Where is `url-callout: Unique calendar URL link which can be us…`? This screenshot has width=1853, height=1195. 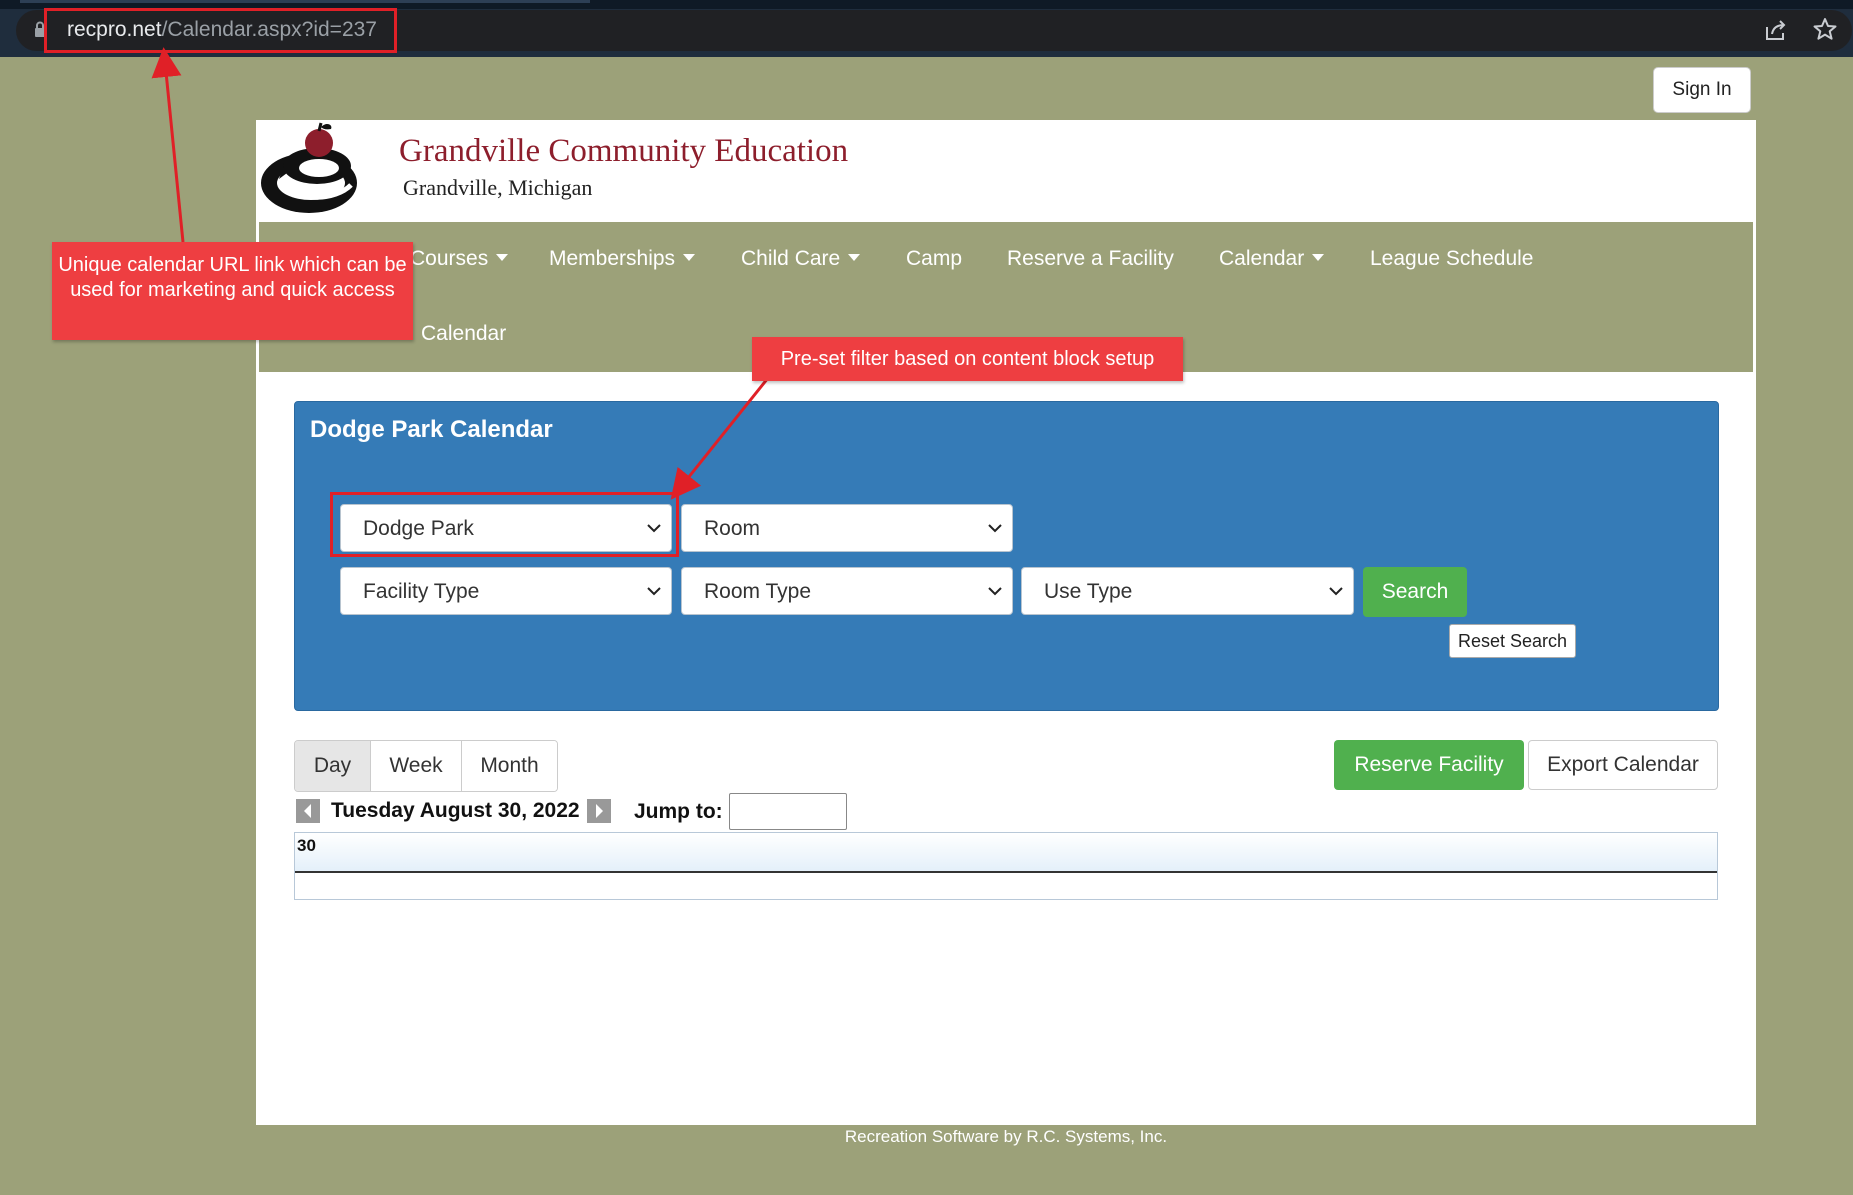 url-callout: Unique calendar URL link which can be us… is located at coordinates (232, 291).